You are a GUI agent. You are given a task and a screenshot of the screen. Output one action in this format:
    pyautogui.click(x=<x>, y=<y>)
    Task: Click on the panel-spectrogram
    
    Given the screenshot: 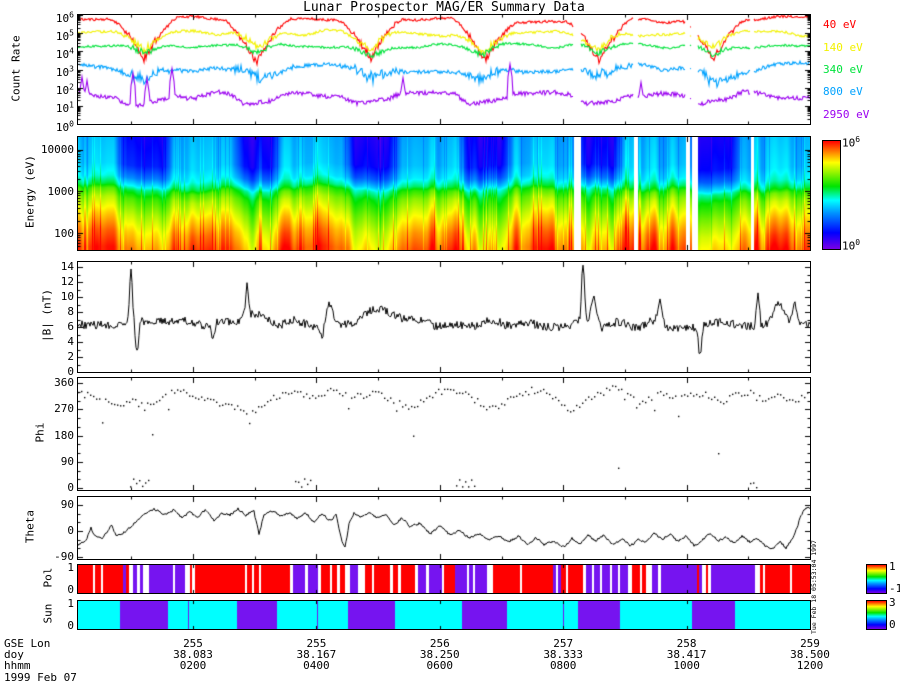 What is the action you would take?
    pyautogui.click(x=444, y=193)
    